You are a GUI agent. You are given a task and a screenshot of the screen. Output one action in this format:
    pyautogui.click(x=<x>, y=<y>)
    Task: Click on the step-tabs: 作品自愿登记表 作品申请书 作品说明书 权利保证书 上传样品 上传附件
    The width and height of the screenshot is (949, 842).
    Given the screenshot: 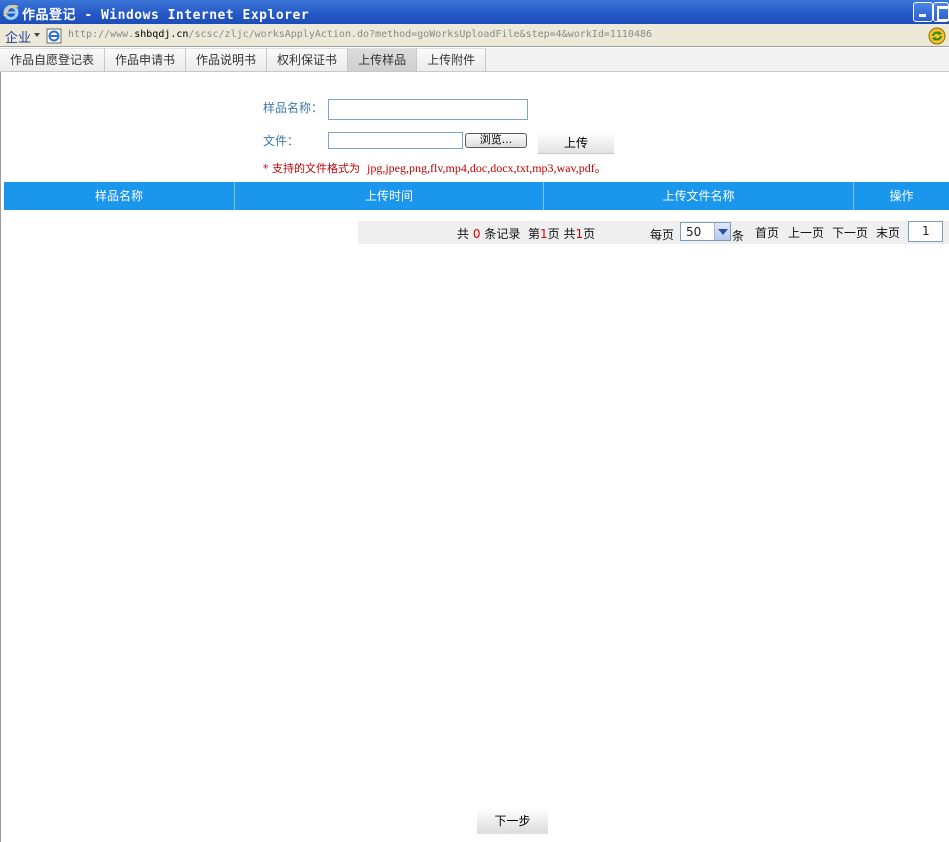 What is the action you would take?
    pyautogui.click(x=474, y=60)
    